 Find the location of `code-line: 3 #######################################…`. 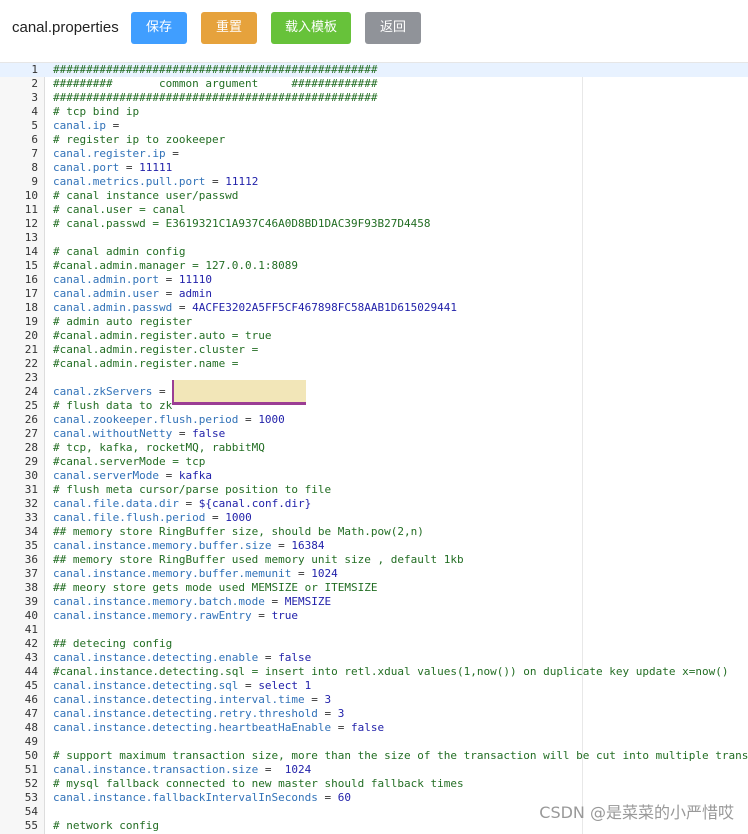

code-line: 3 #######################################… is located at coordinates (374, 98).